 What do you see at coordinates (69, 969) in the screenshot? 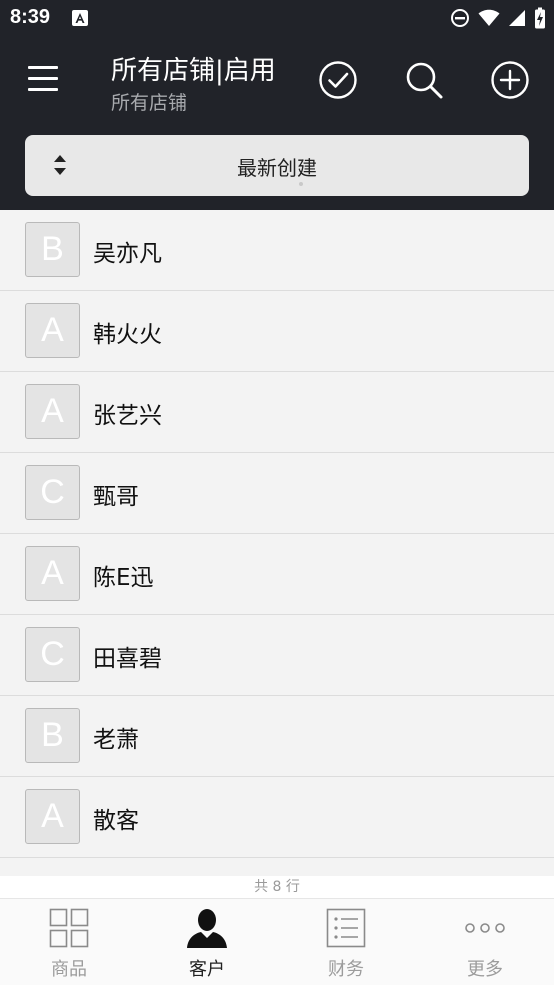
I see `tab-label: 商品` at bounding box center [69, 969].